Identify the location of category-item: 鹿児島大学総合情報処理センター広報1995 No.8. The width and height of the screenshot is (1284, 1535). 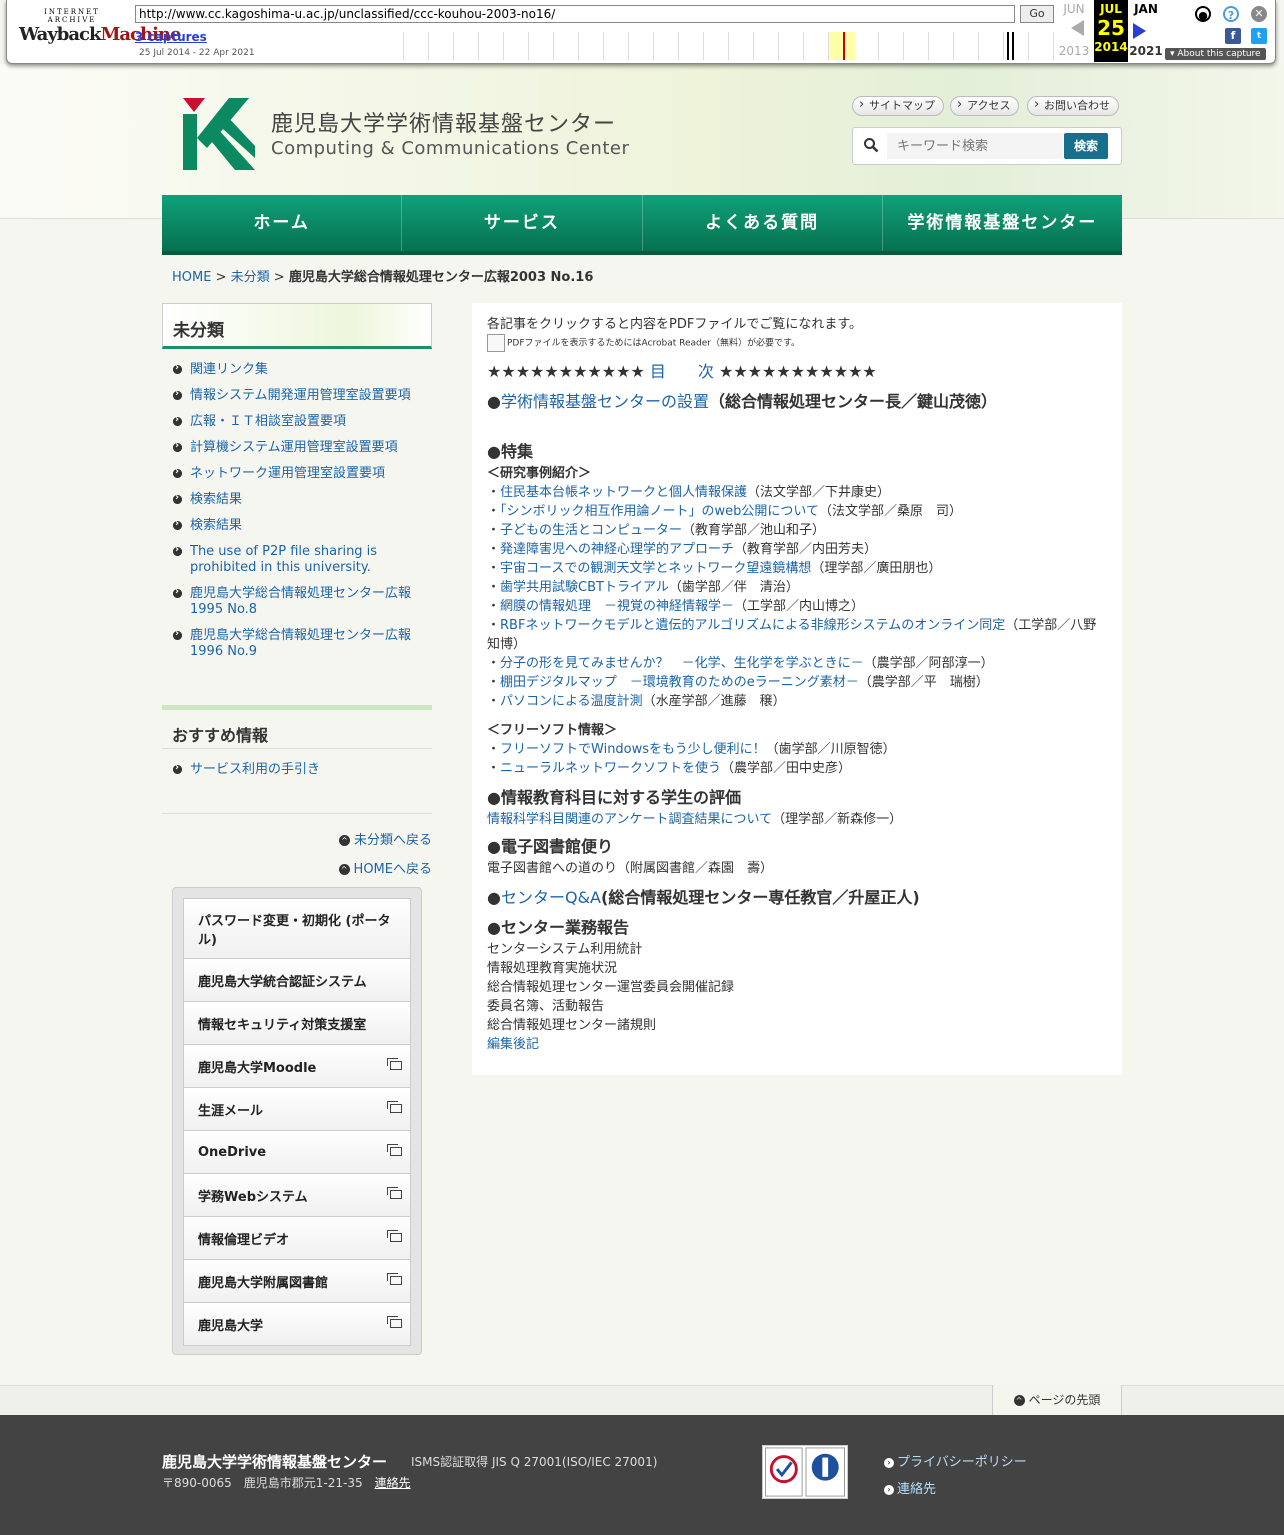
(297, 602).